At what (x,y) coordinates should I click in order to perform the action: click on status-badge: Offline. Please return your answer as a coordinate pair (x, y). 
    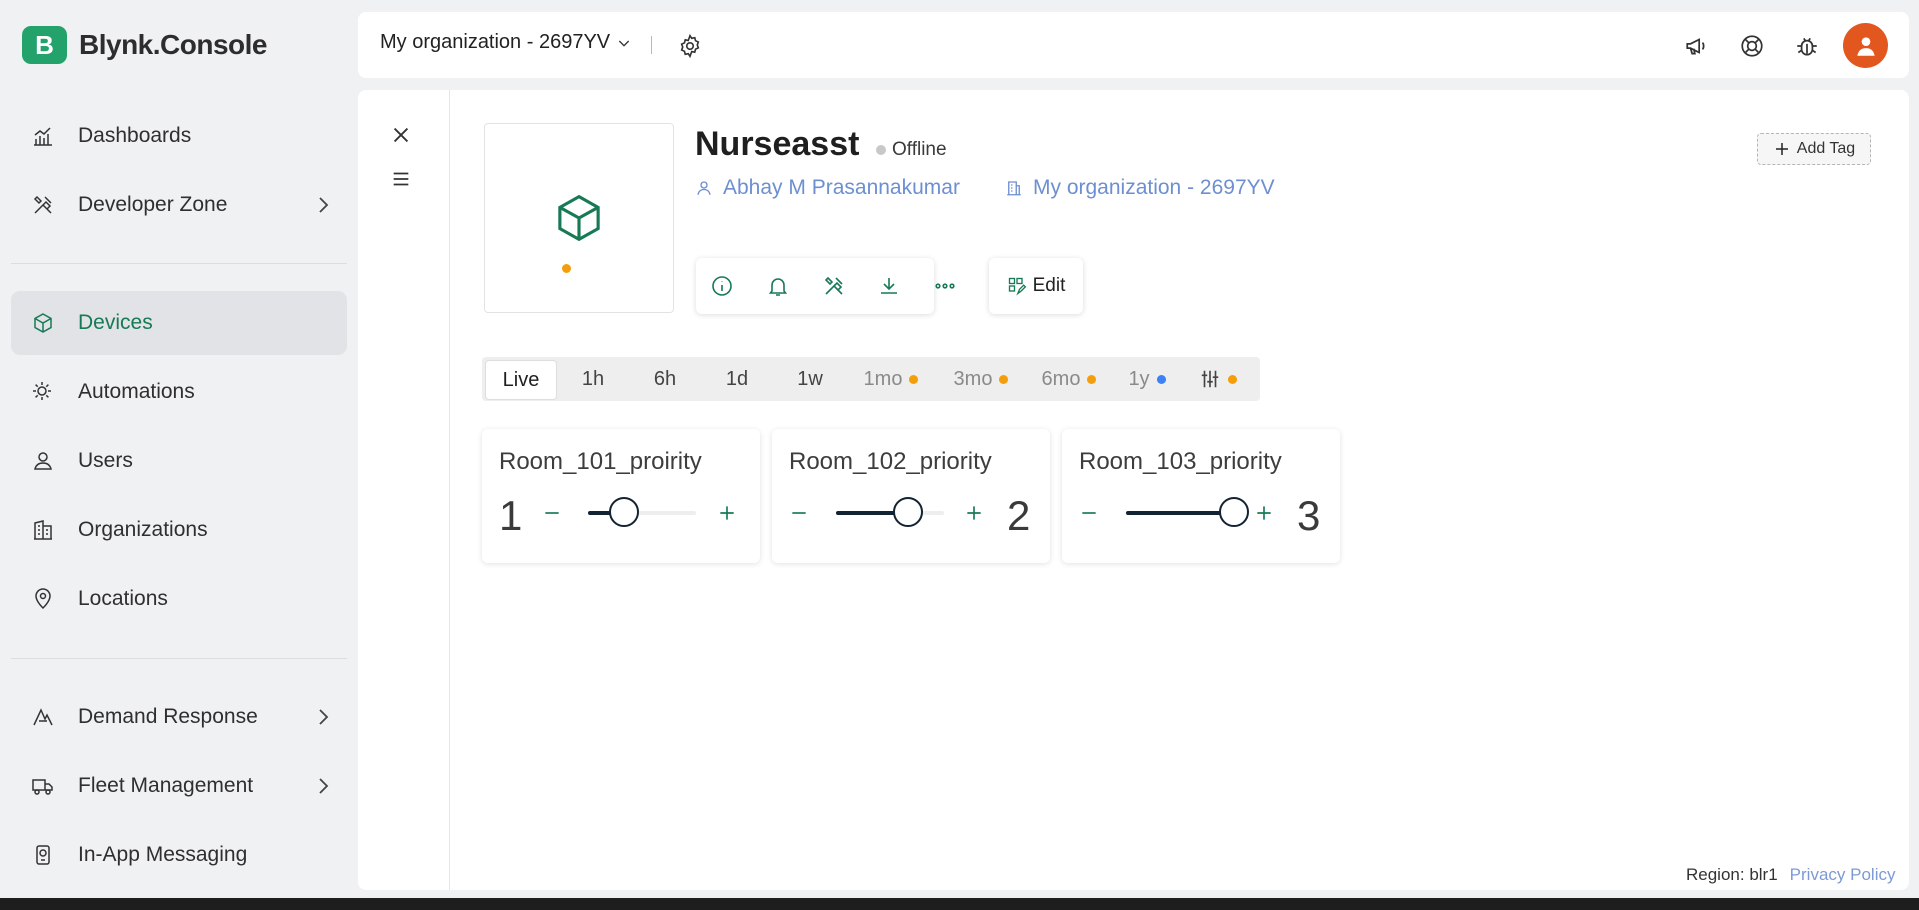
    Looking at the image, I should click on (911, 150).